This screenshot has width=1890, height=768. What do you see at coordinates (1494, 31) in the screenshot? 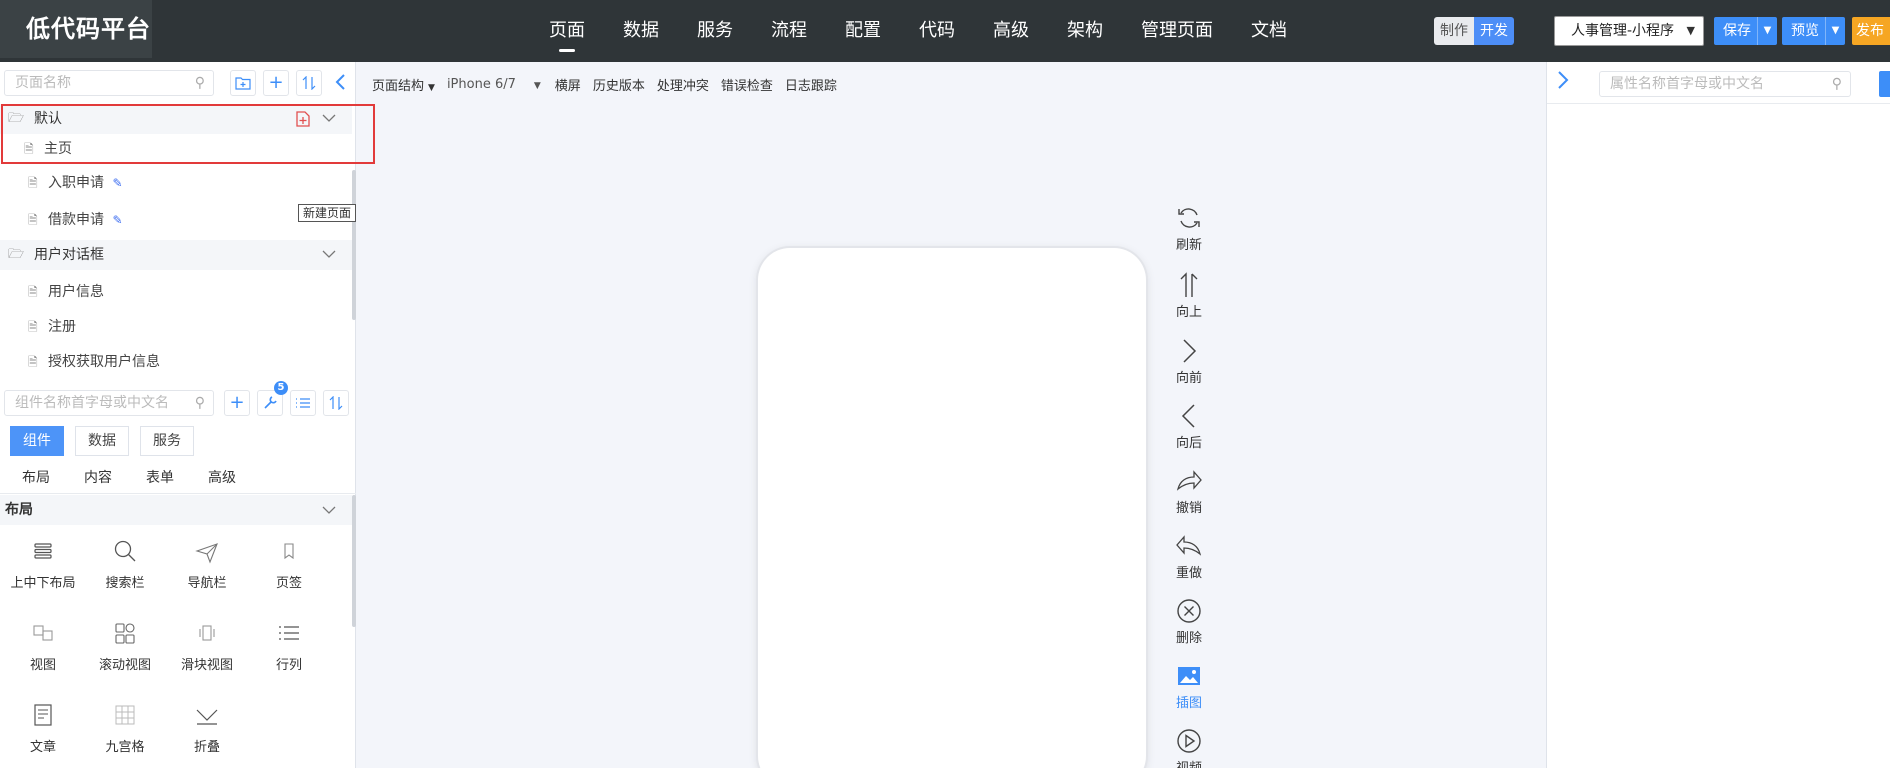
I see `mode-dev-button: 开发` at bounding box center [1494, 31].